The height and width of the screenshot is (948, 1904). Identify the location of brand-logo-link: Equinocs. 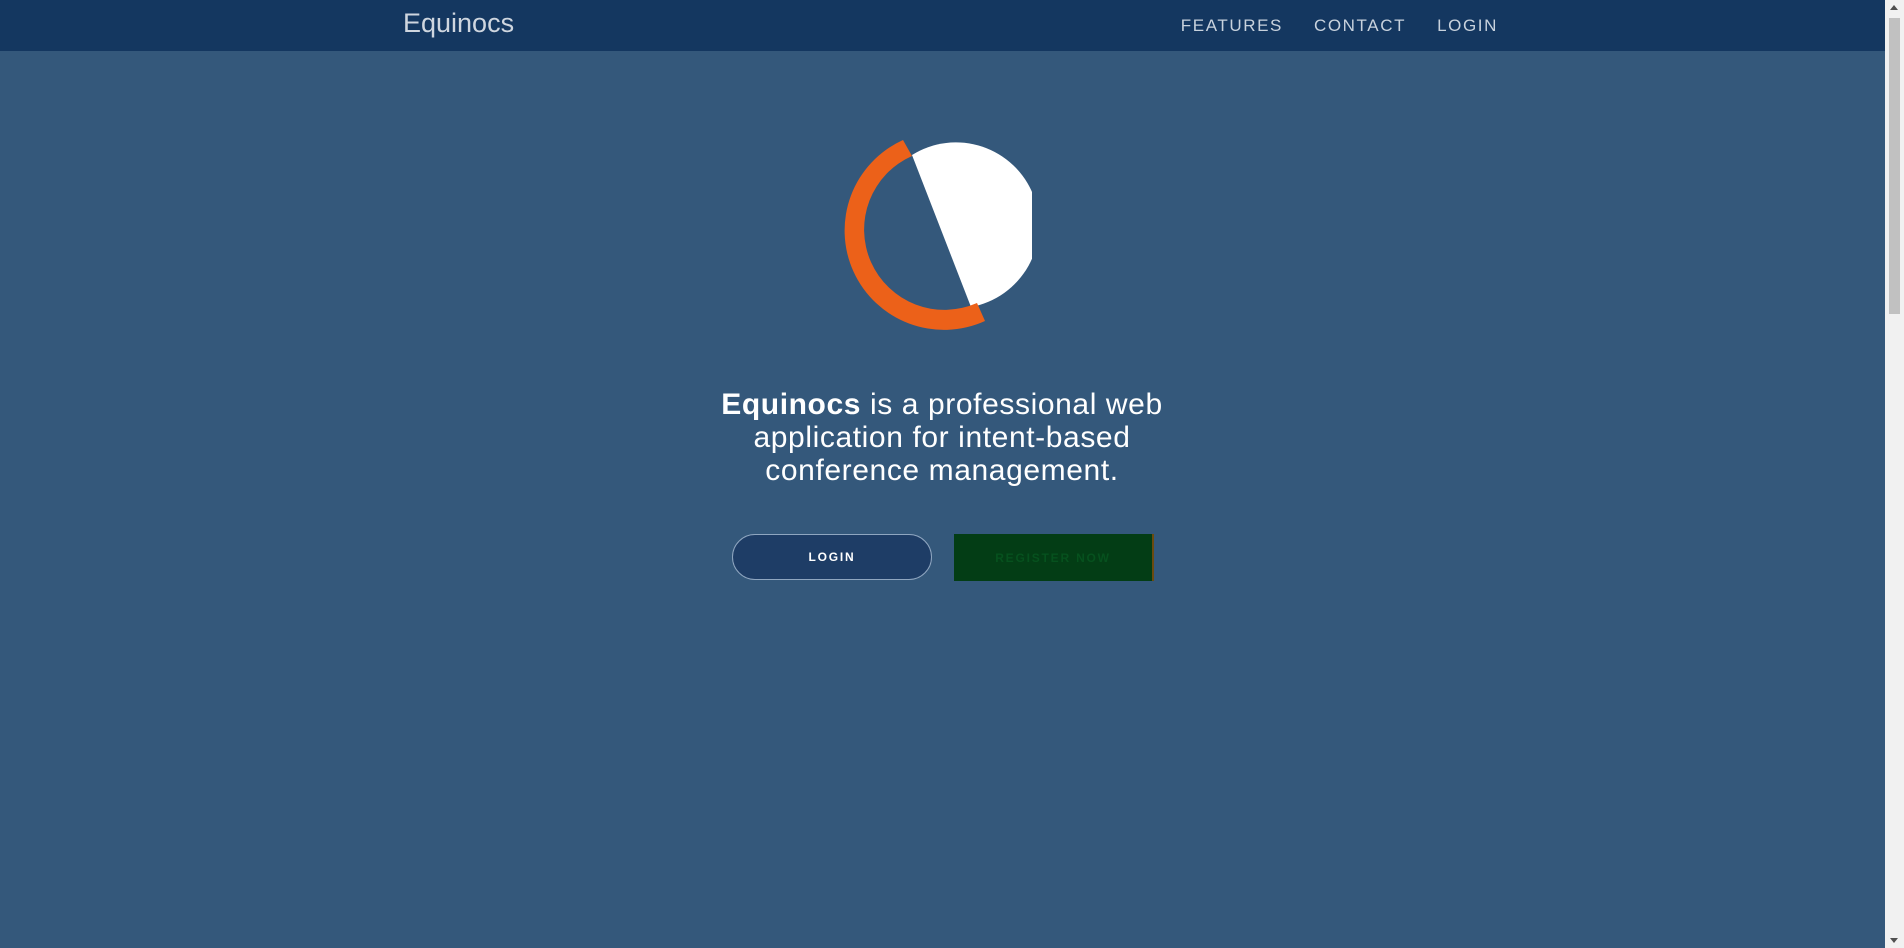
(458, 23).